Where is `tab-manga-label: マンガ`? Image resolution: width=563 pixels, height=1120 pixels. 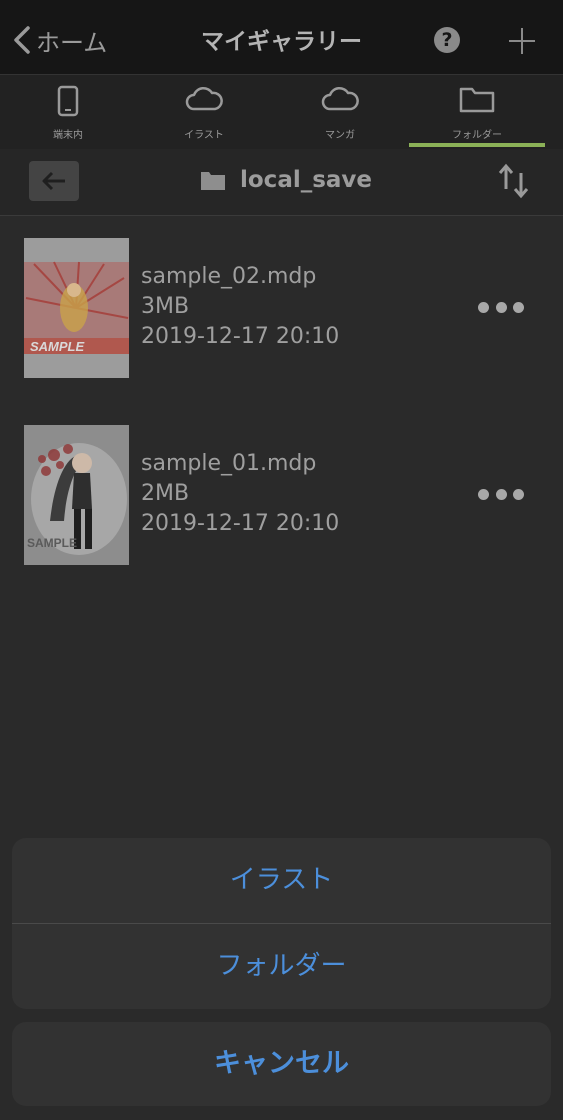
tab-manga-label: マンガ is located at coordinates (340, 135).